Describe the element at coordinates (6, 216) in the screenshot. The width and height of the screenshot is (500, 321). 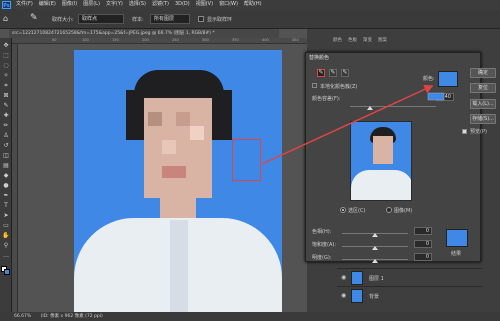
I see `path-select-icon: ➤` at that location.